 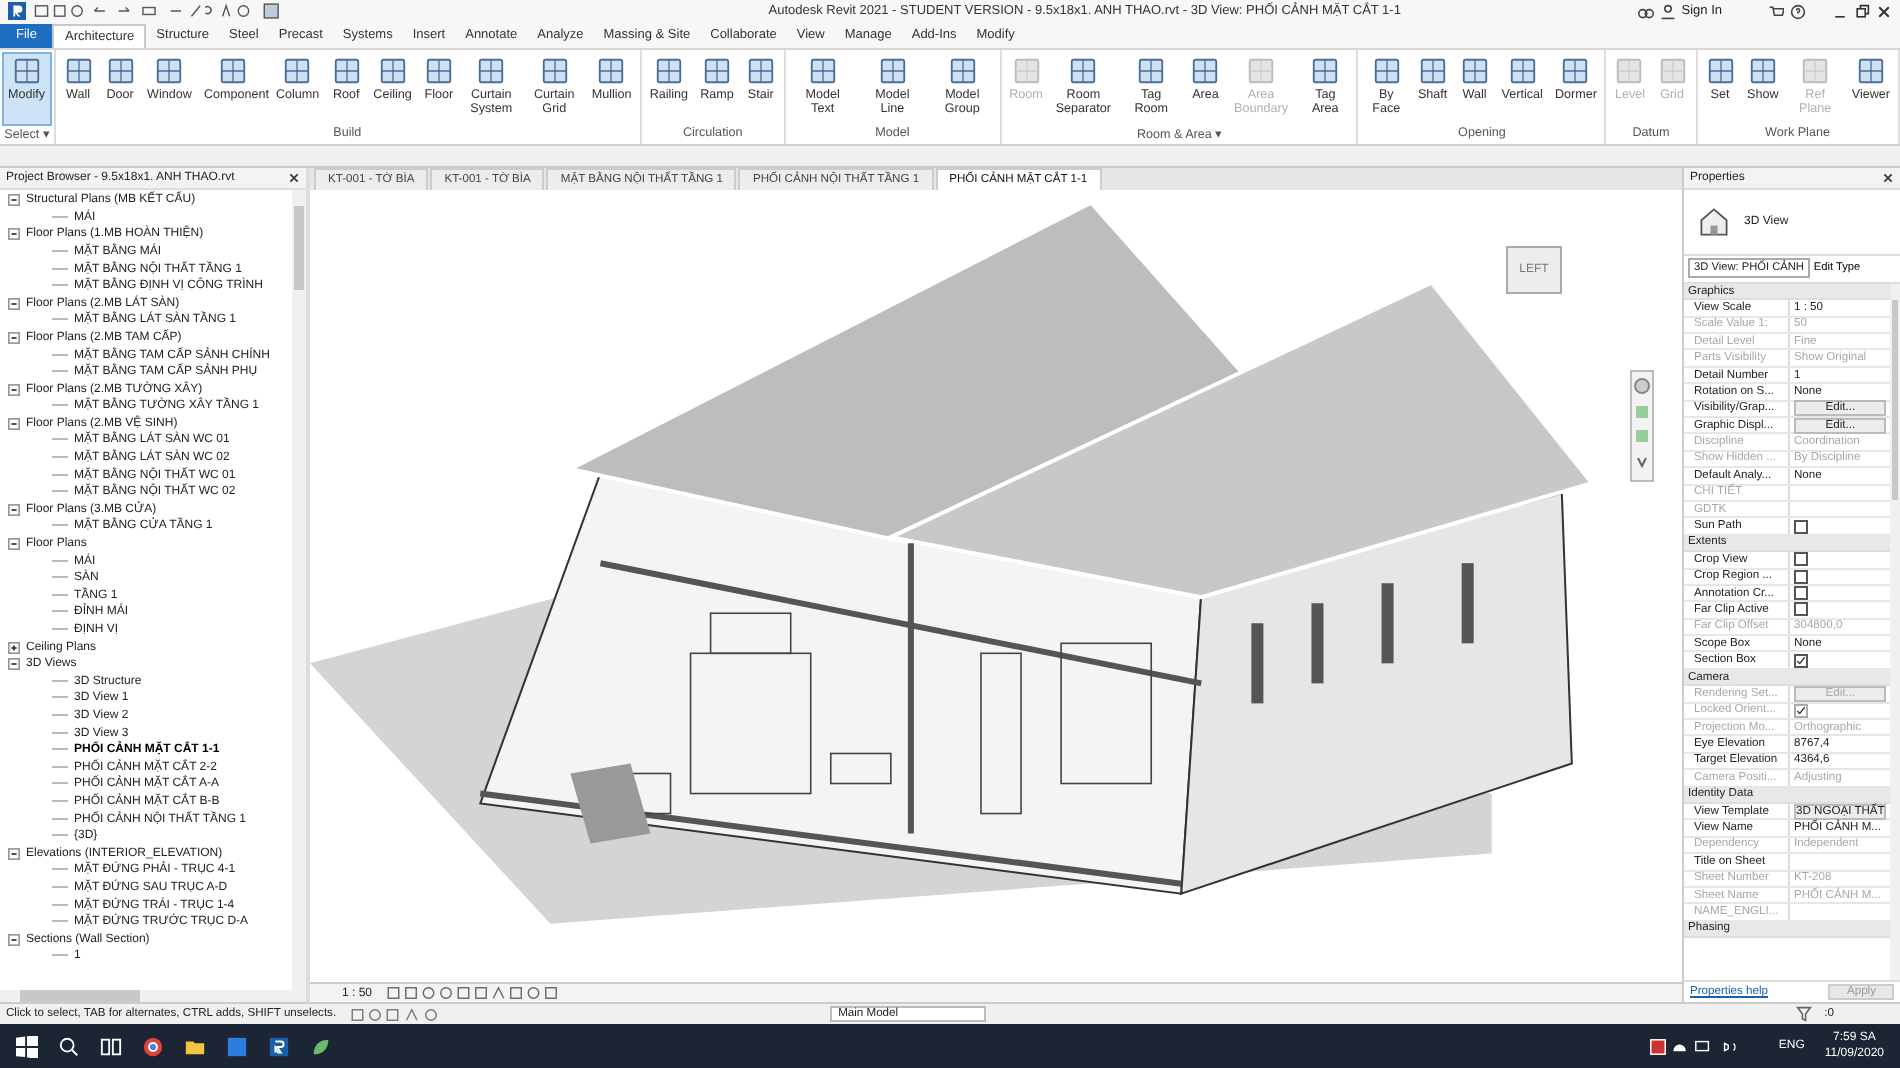 I want to click on app-logo-icon, so click(x=17, y=11).